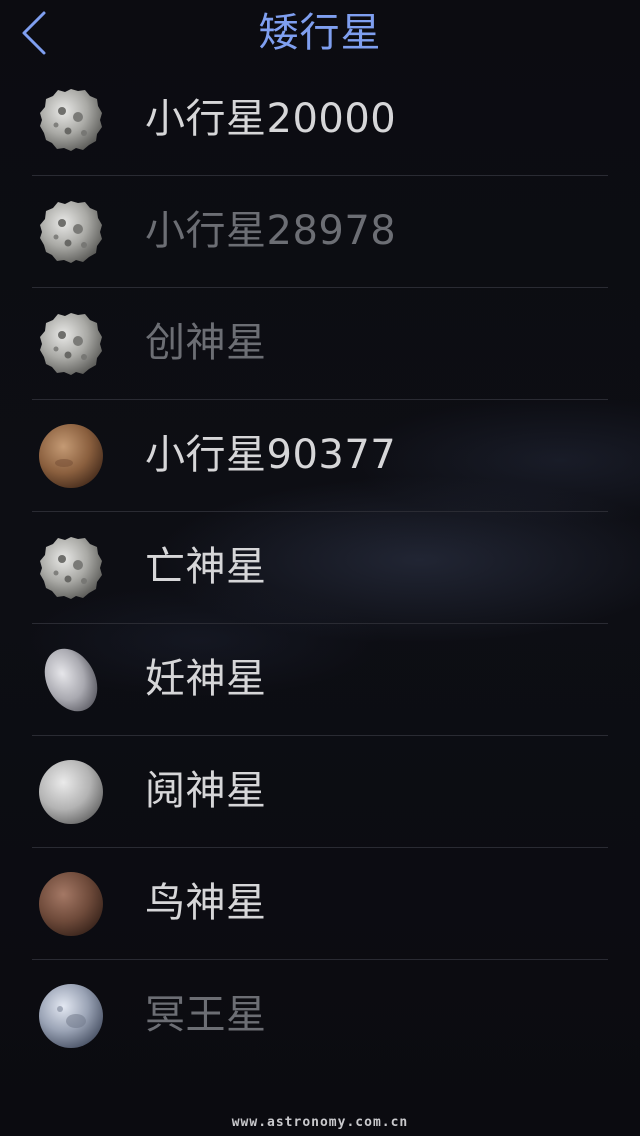  What do you see at coordinates (206, 903) in the screenshot?
I see `item-label: 鸟神星` at bounding box center [206, 903].